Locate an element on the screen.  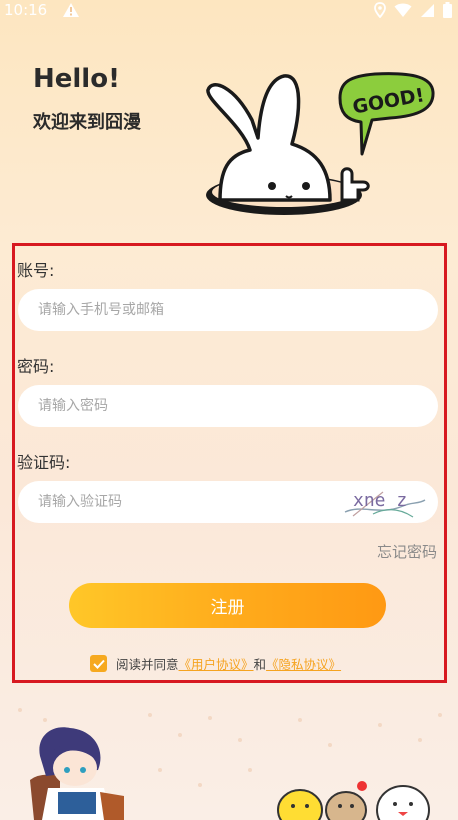
chicks-illustration is located at coordinates (353, 800).